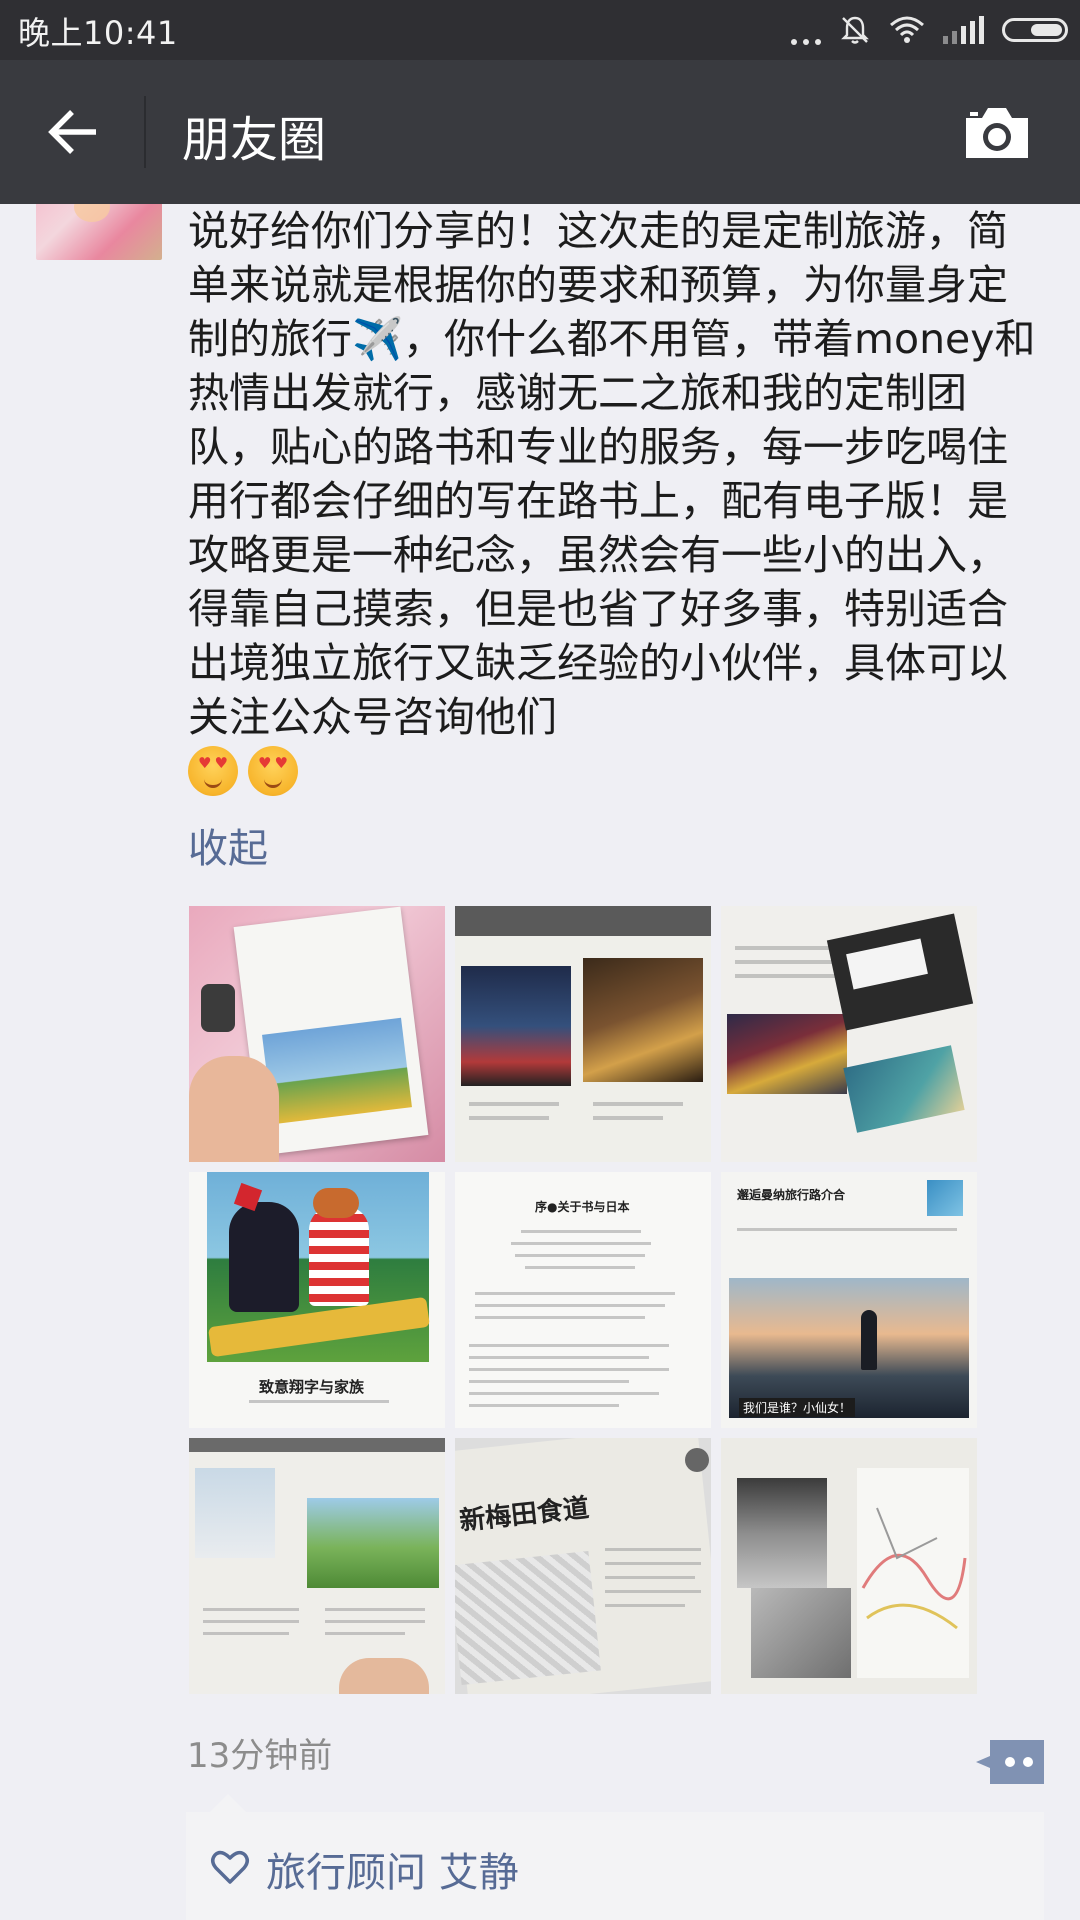 The image size is (1080, 1920). What do you see at coordinates (98, 33) in the screenshot?
I see `status-time: 晚上10:41` at bounding box center [98, 33].